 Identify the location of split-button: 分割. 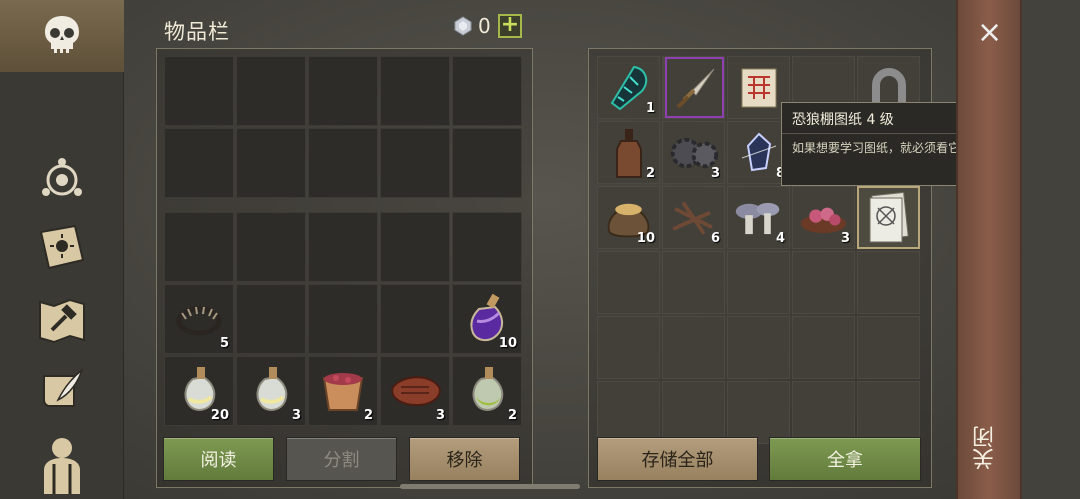
(341, 459).